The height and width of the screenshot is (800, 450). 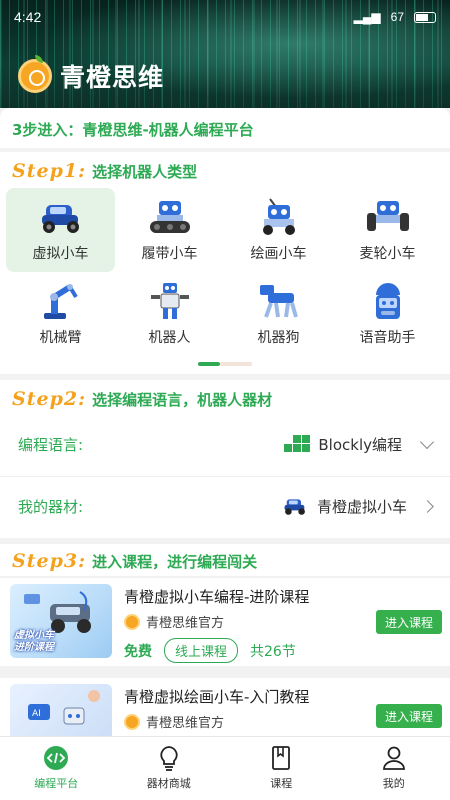 What do you see at coordinates (367, 17) in the screenshot?
I see `signal-icon: ▂▄▆` at bounding box center [367, 17].